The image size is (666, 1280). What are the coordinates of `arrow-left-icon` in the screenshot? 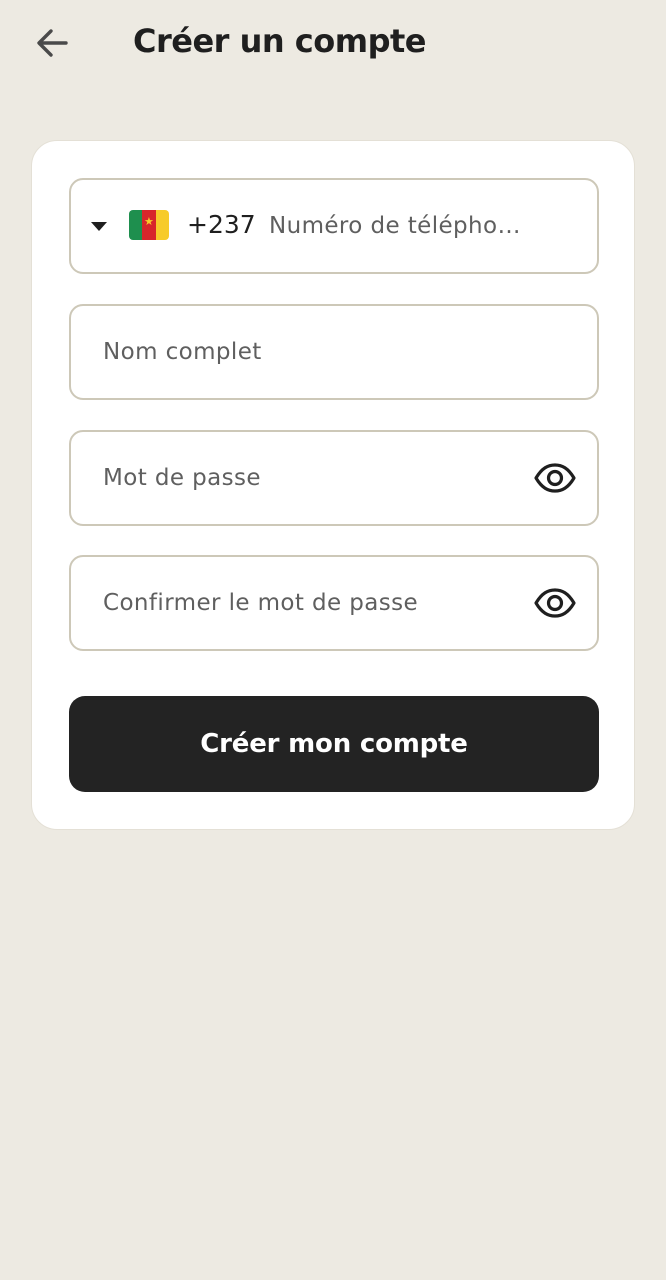 It's located at (52, 43).